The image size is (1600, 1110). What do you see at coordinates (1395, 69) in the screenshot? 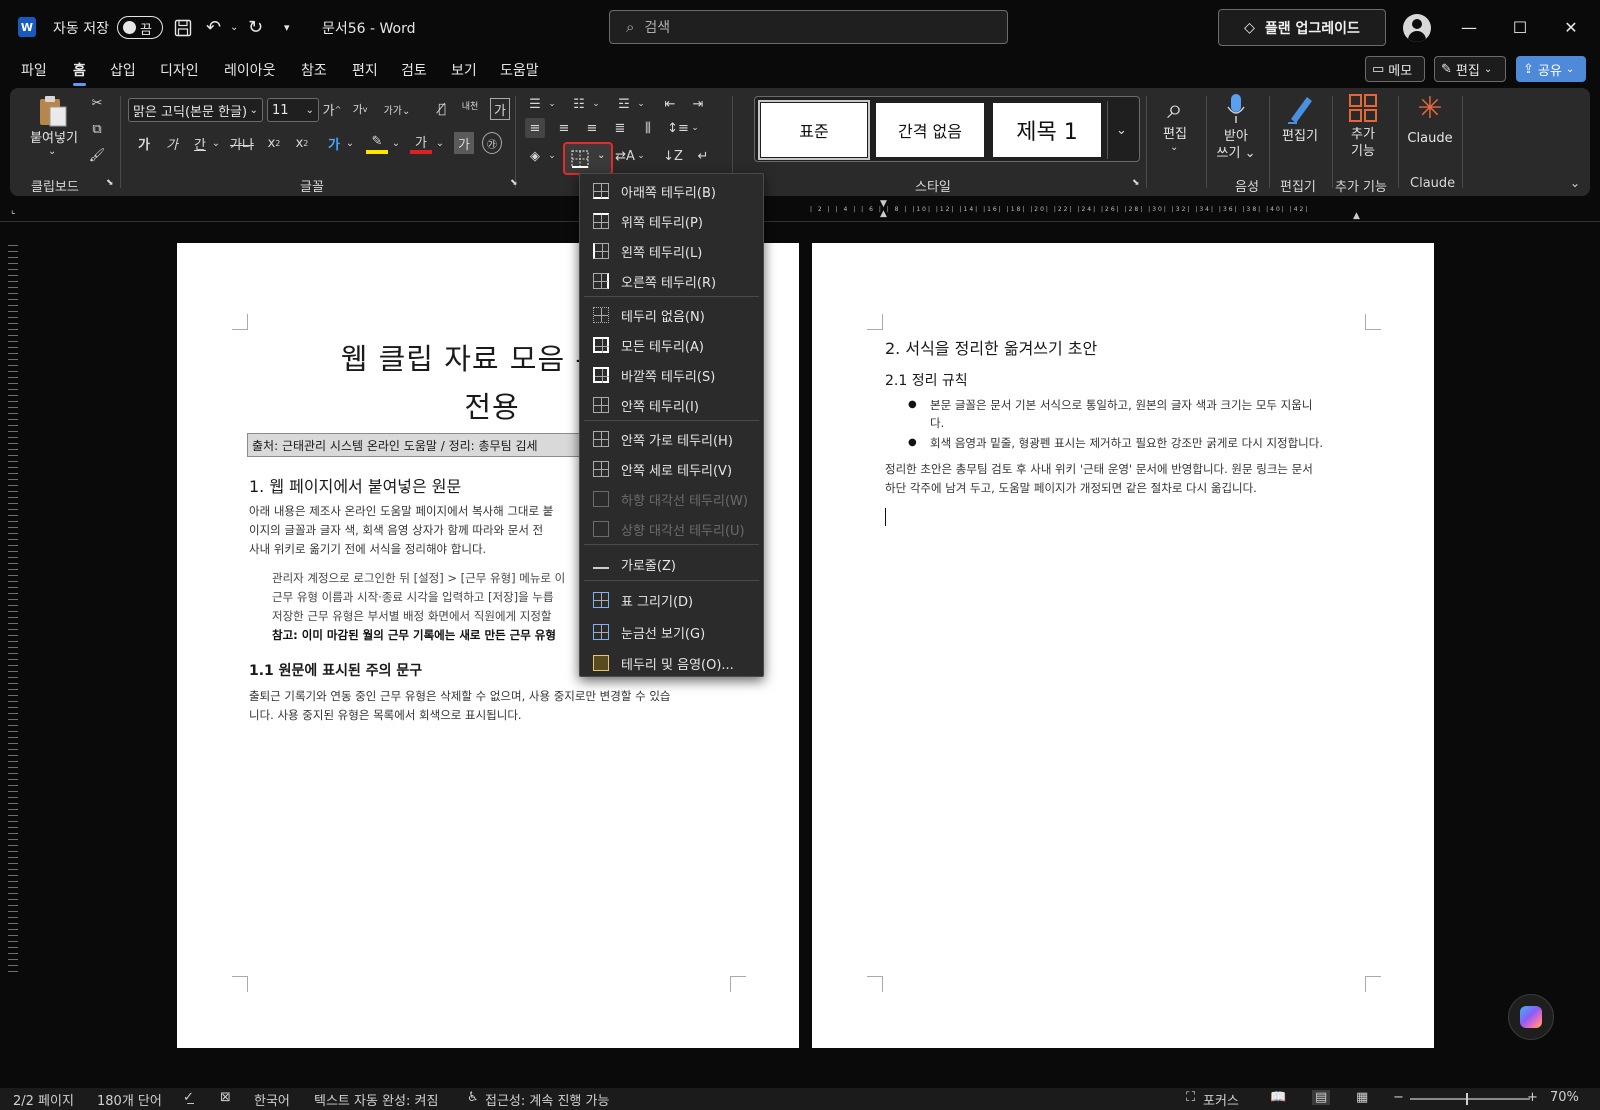
I see `memo-button: ▭ 메모` at bounding box center [1395, 69].